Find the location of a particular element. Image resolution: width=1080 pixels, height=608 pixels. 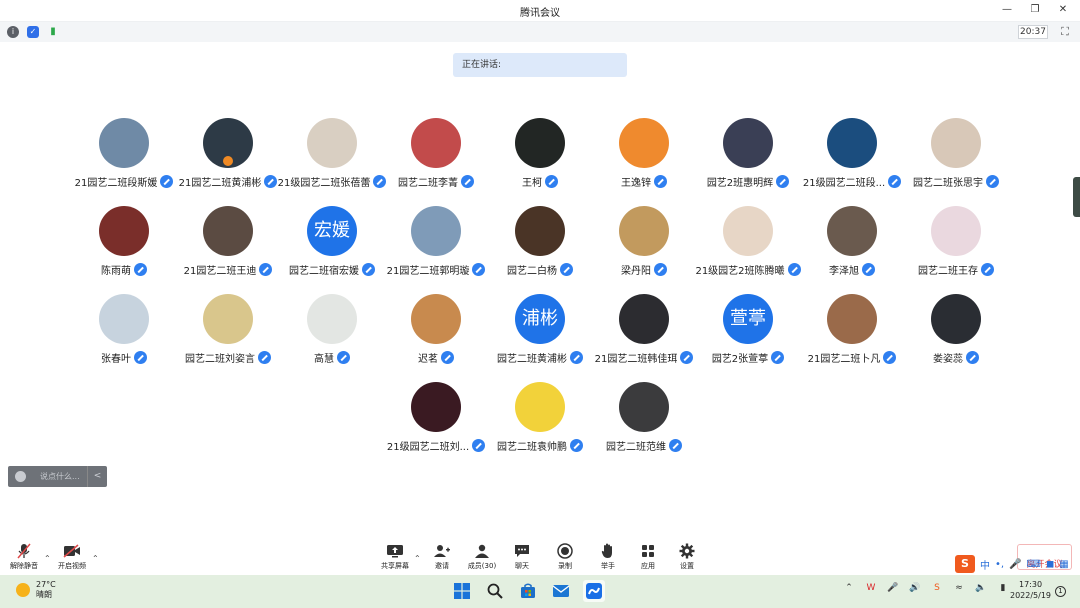

participant-tile: 宏媛 园艺二班宿宏媛 is located at coordinates (332, 250).